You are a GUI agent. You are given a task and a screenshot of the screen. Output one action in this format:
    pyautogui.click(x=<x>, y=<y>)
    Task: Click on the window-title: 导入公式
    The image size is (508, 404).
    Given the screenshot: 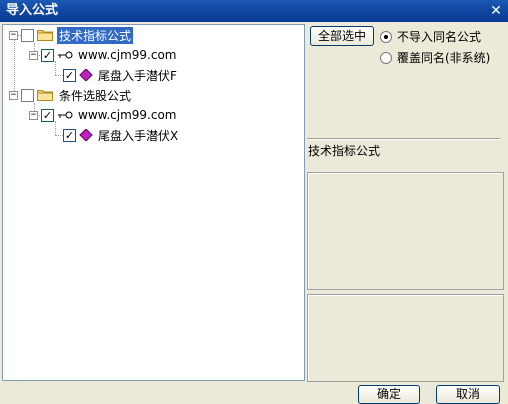 What is the action you would take?
    pyautogui.click(x=32, y=10)
    